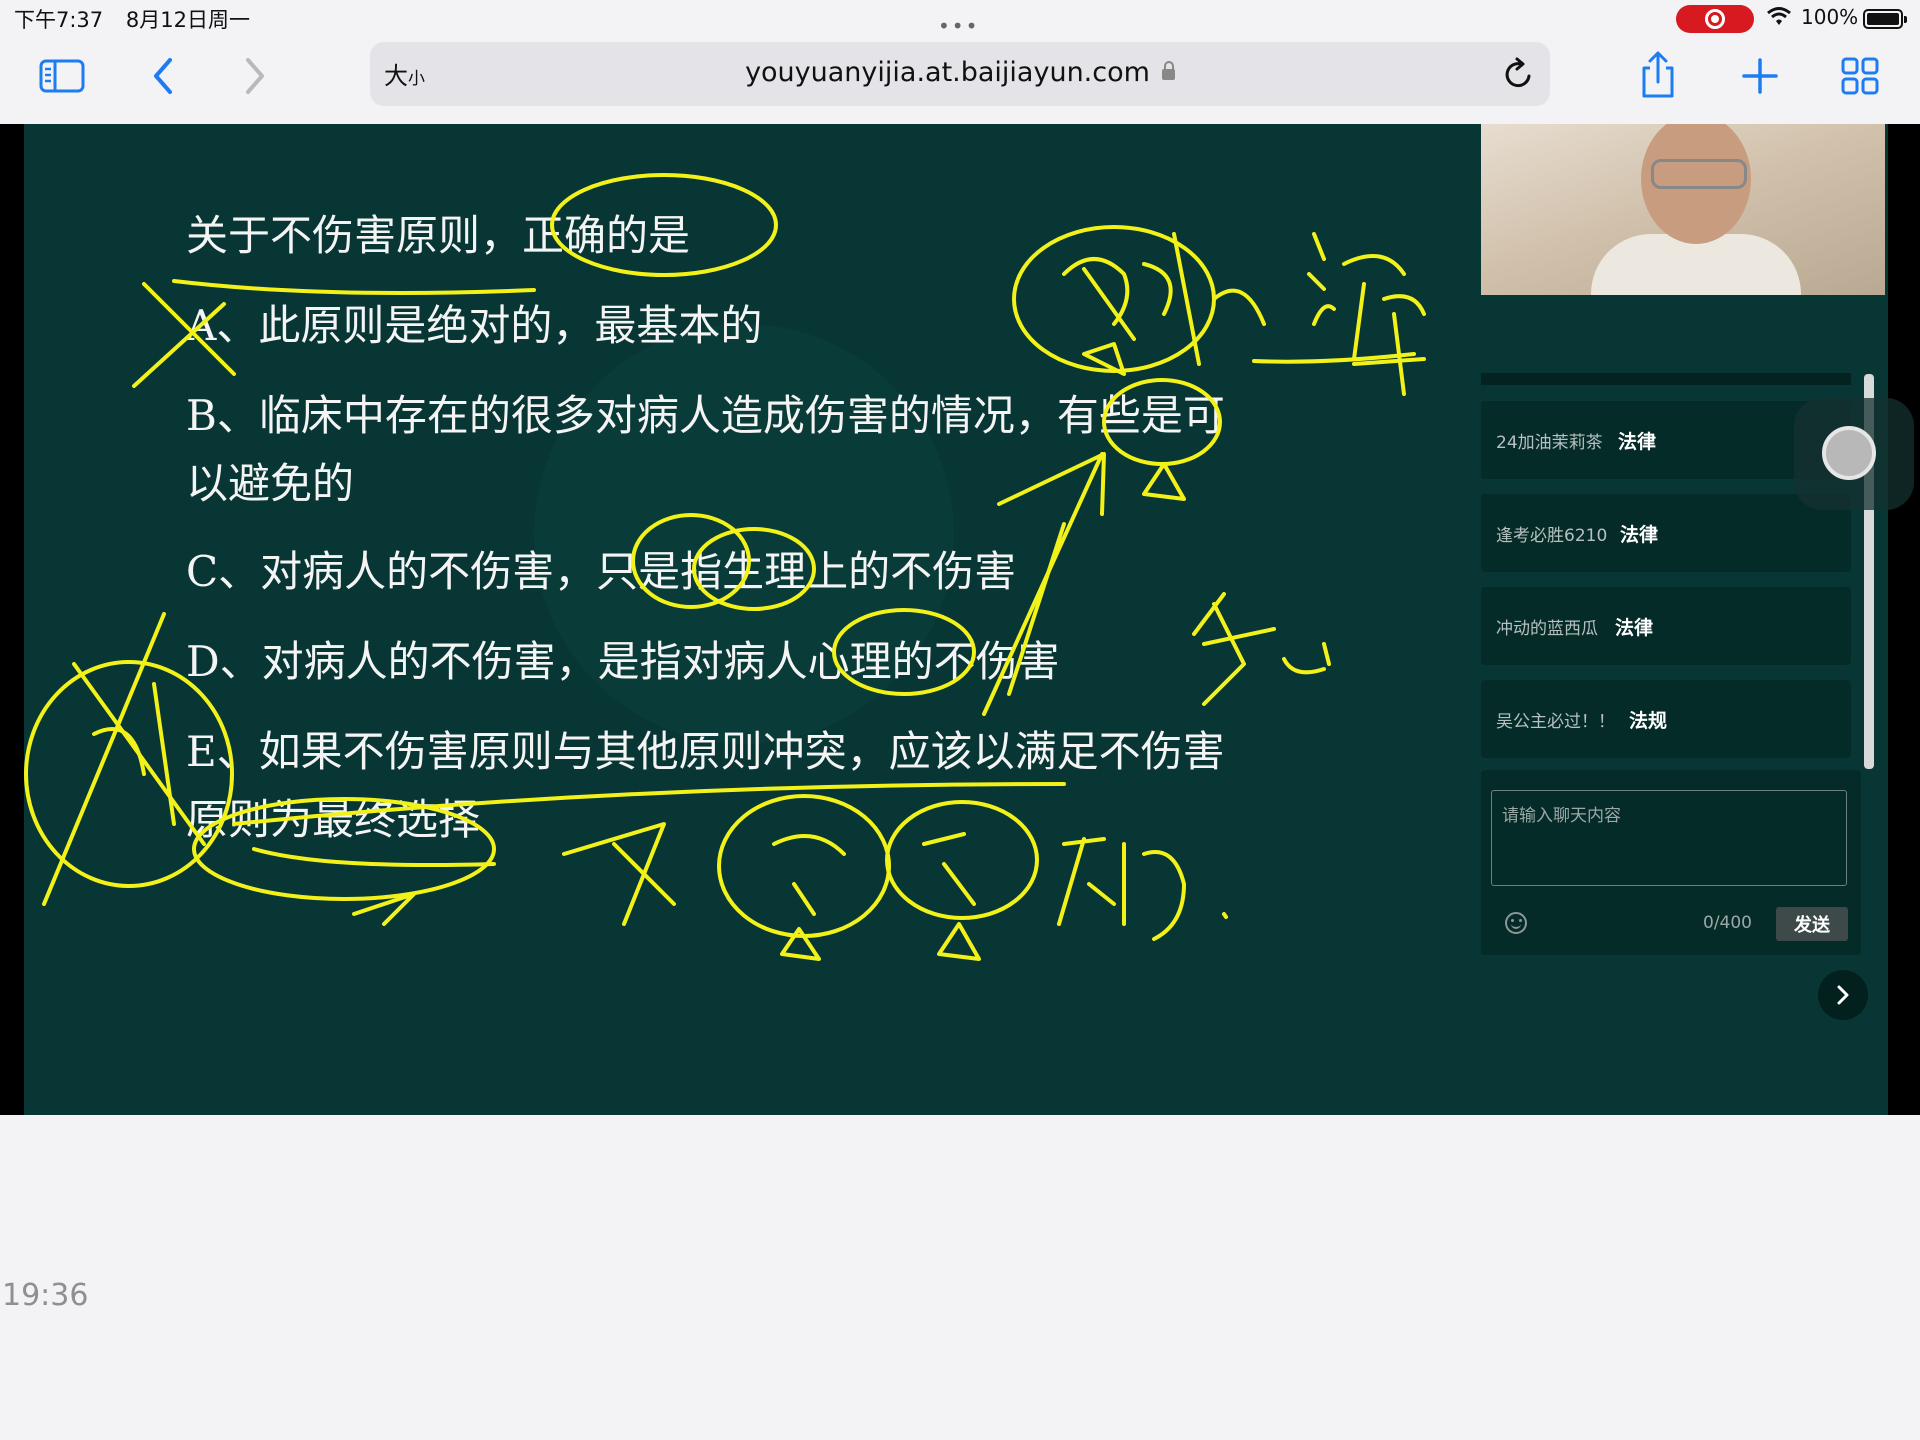 The width and height of the screenshot is (1920, 1440). I want to click on chat-message: 冲动的蓝西瓜 法律, so click(1666, 626).